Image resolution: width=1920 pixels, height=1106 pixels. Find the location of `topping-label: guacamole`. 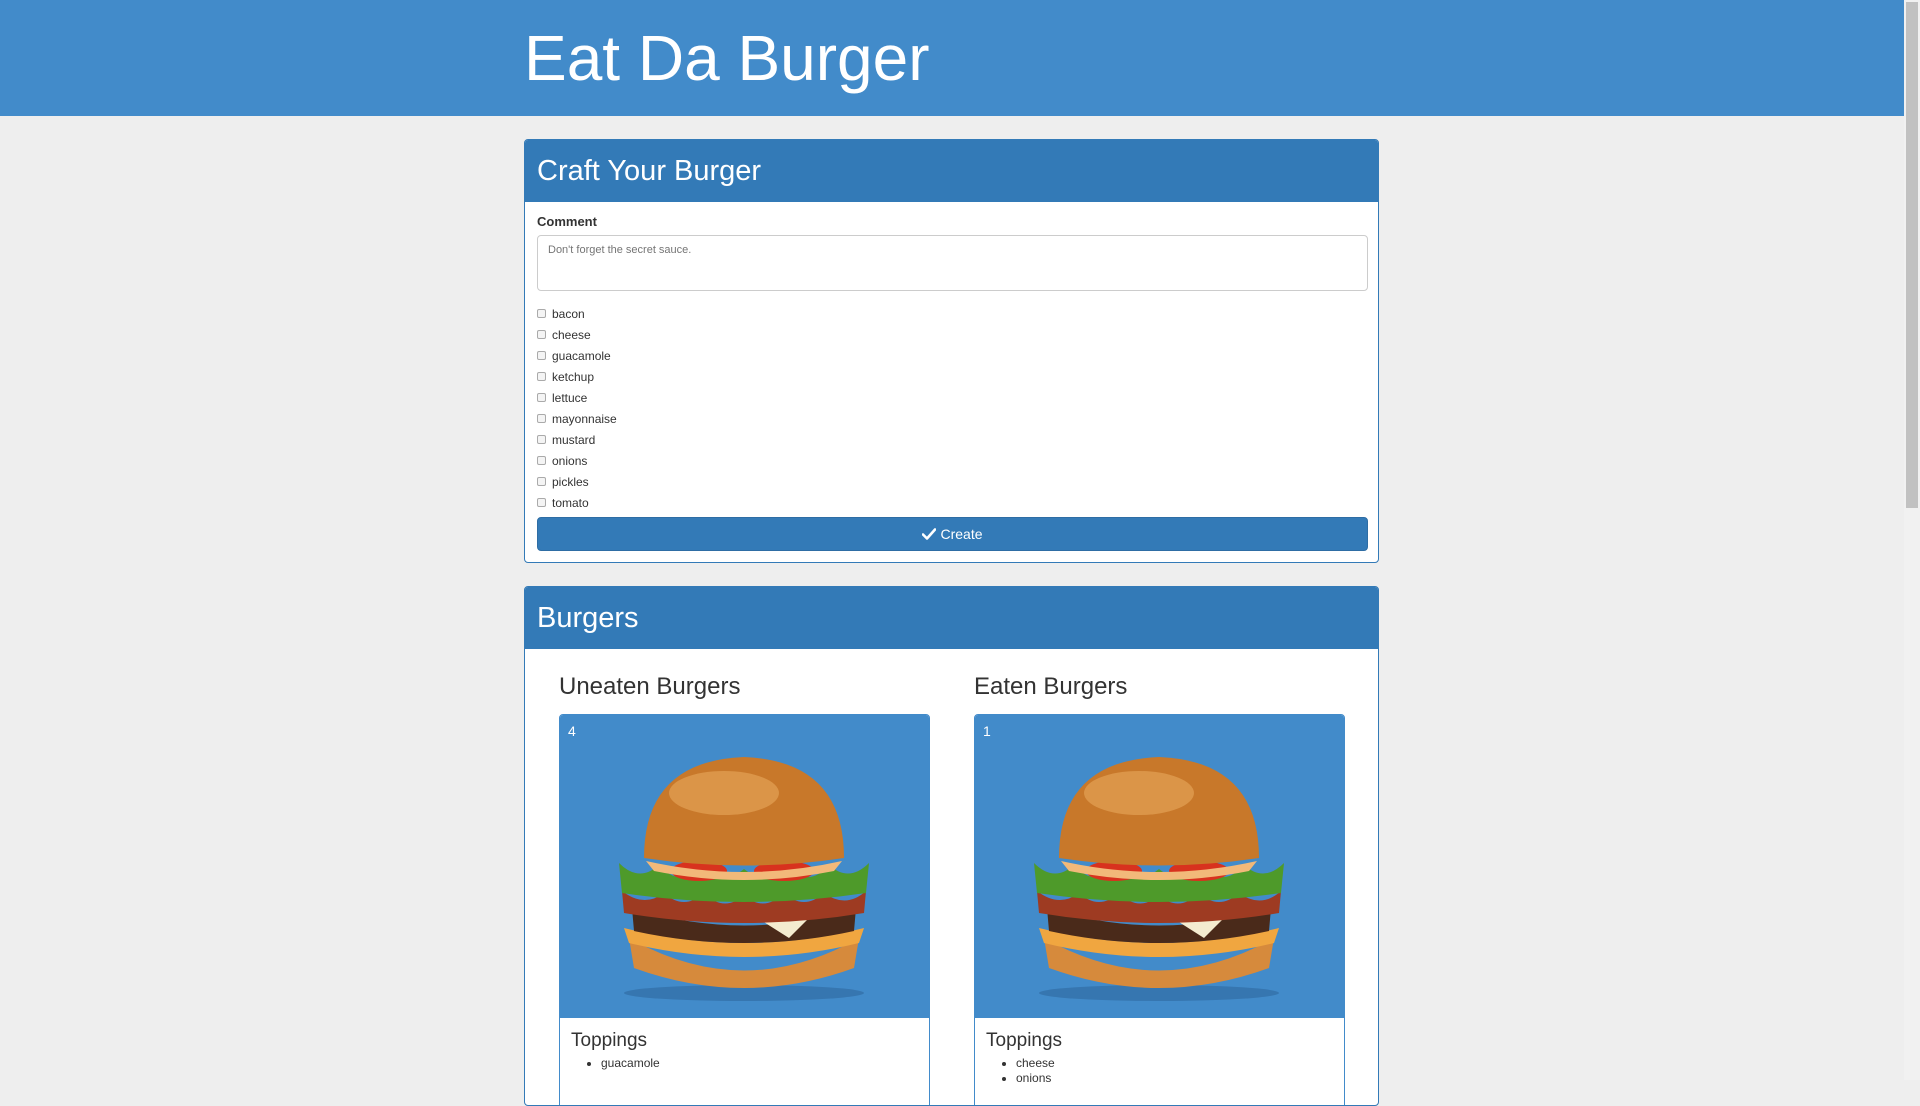

topping-label: guacamole is located at coordinates (581, 355).